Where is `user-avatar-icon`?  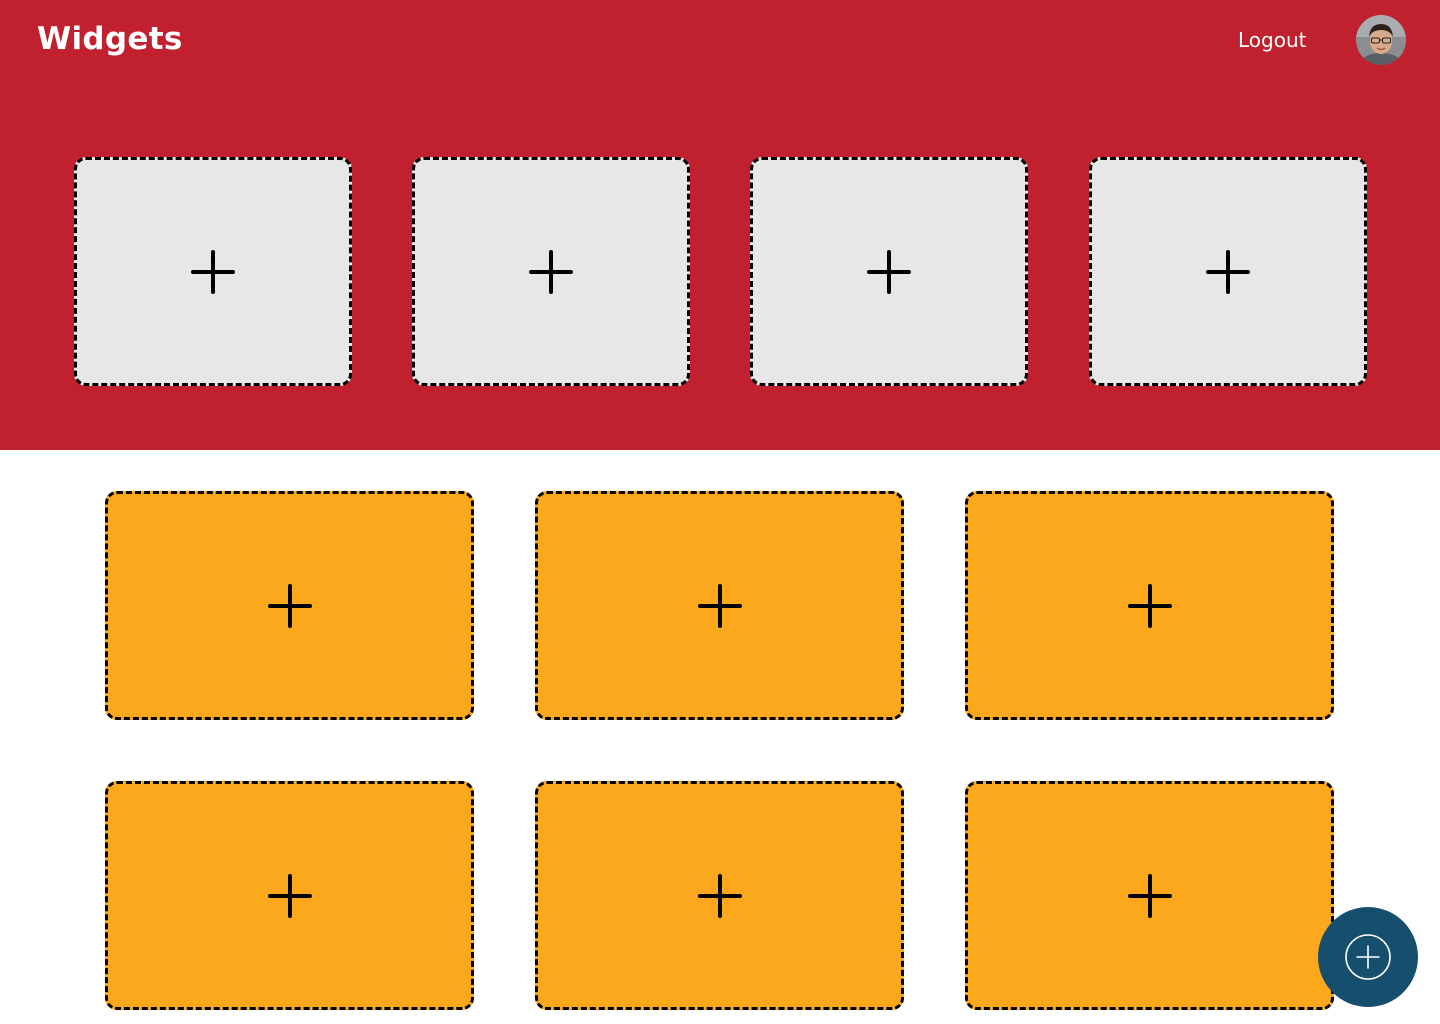 user-avatar-icon is located at coordinates (1381, 40).